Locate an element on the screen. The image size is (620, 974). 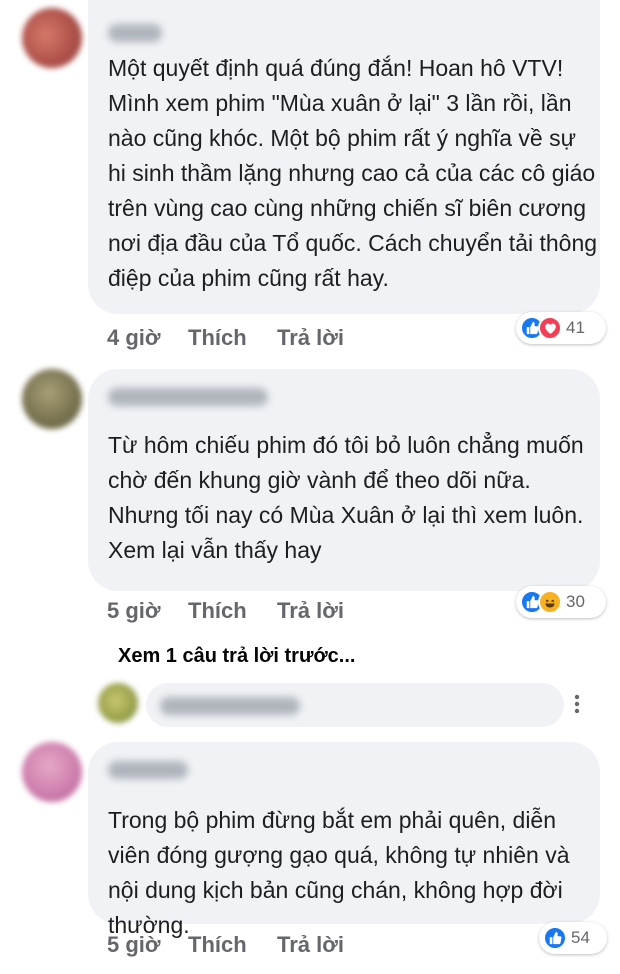
reaction-summary: 30 is located at coordinates (561, 602).